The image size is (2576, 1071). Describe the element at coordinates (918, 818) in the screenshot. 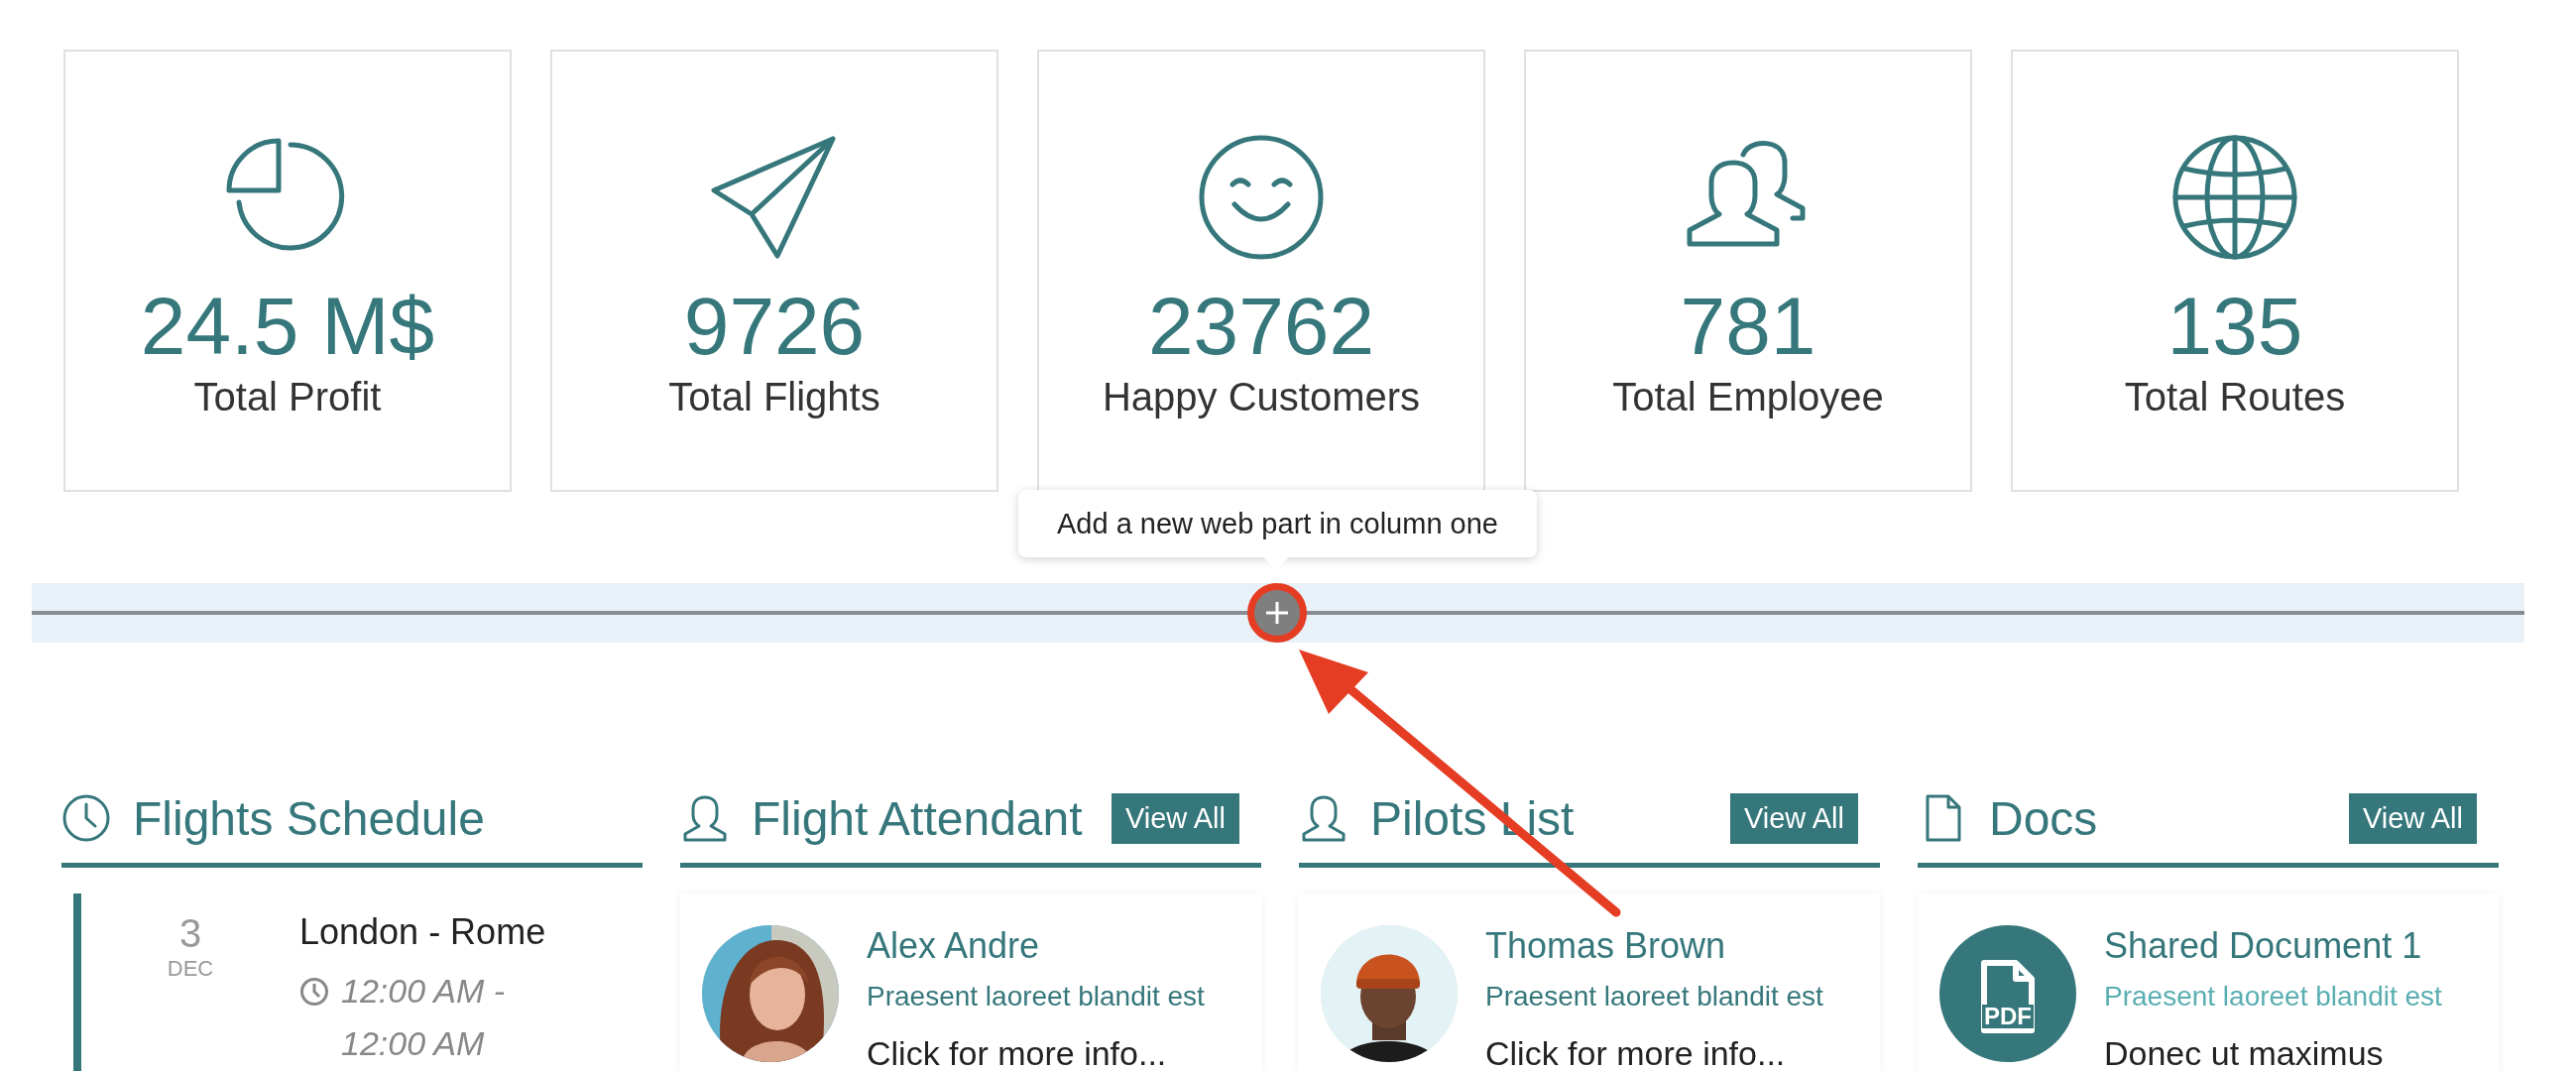

I see `section-title: Flight Attendant` at that location.